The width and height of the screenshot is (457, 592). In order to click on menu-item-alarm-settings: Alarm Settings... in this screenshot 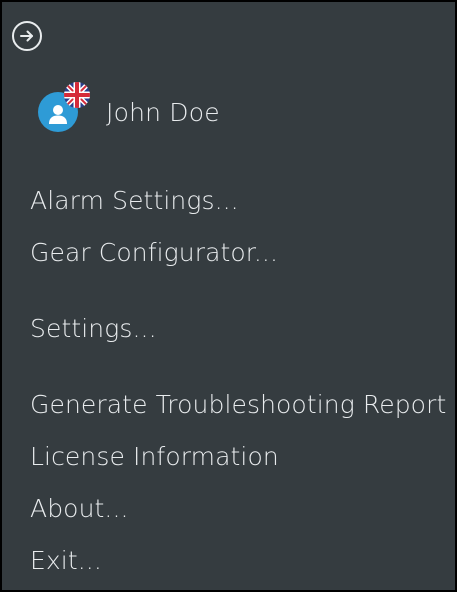, I will do `click(134, 201)`.